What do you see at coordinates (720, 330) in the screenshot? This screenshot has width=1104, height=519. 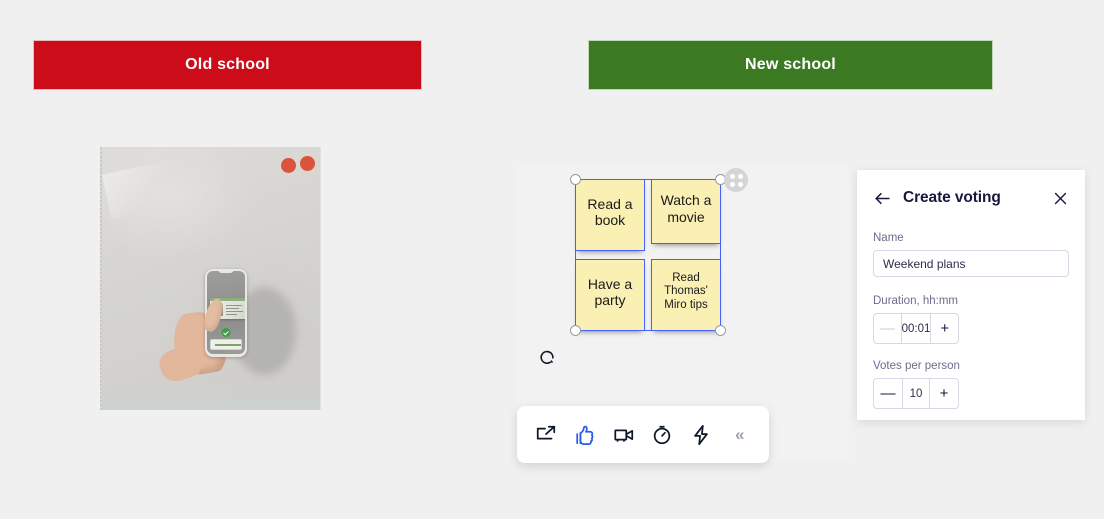 I see `resize-handle-bottom-right` at bounding box center [720, 330].